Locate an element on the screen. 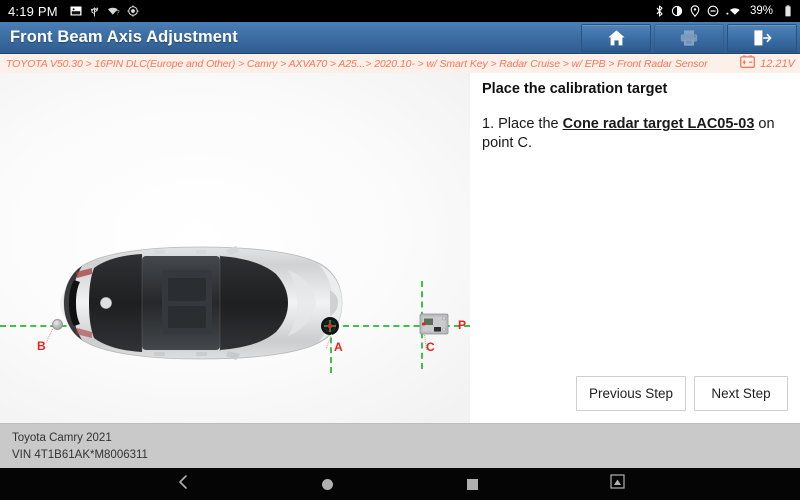 The width and height of the screenshot is (800, 500). nav-recents-button is located at coordinates (473, 484).